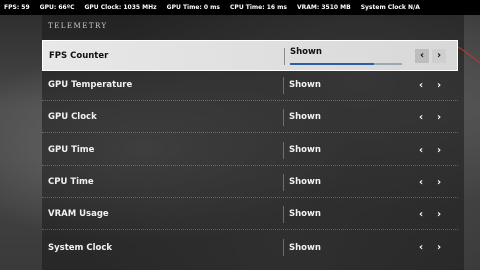  Describe the element at coordinates (193, 7) in the screenshot. I see `hud-gpu-time: GPU Time: 0 ms` at that location.